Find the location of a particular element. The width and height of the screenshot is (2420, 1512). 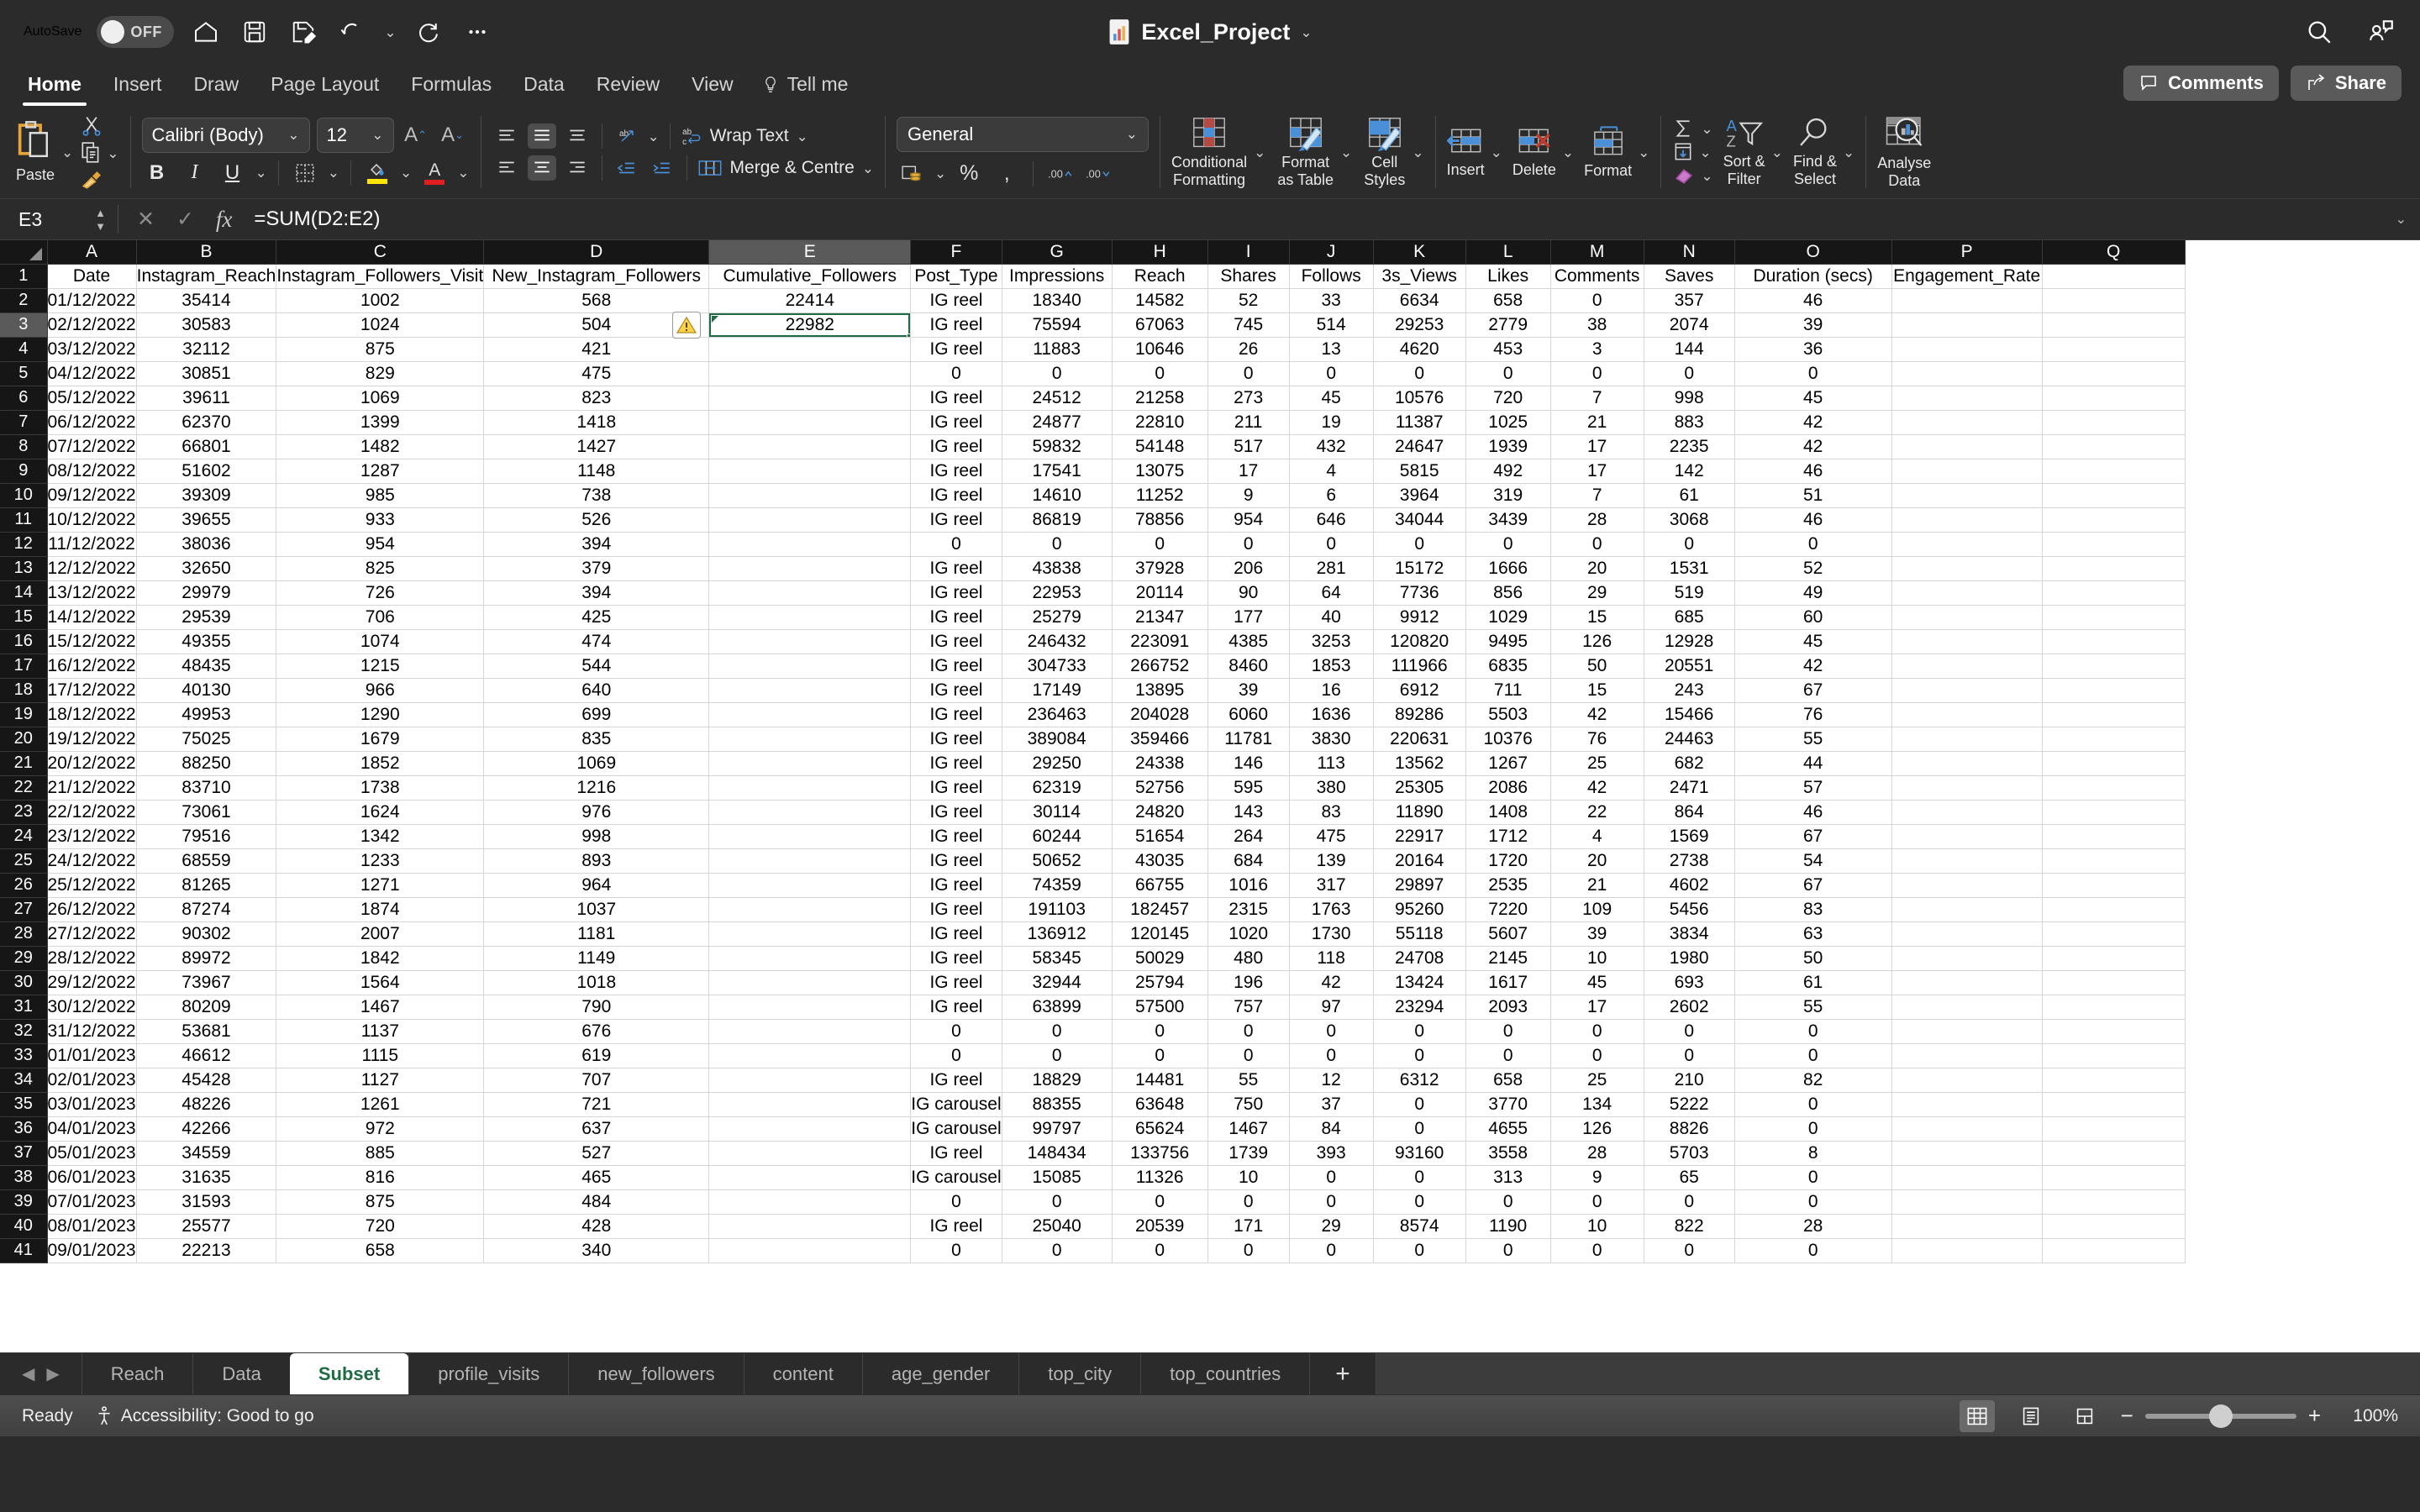

analyse-data-button: Analyse Data is located at coordinates (1904, 152).